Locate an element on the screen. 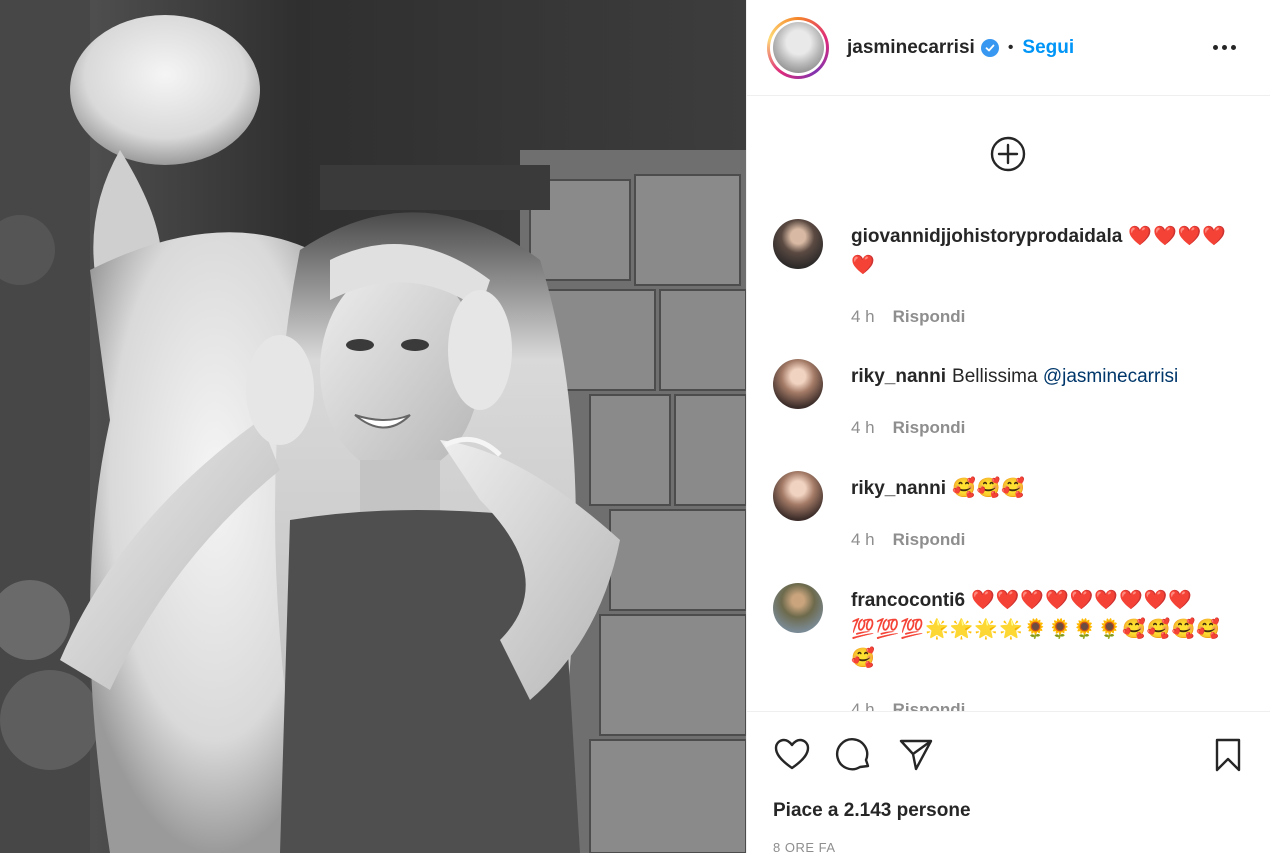 The width and height of the screenshot is (1270, 853). more-options-icon is located at coordinates (1224, 47).